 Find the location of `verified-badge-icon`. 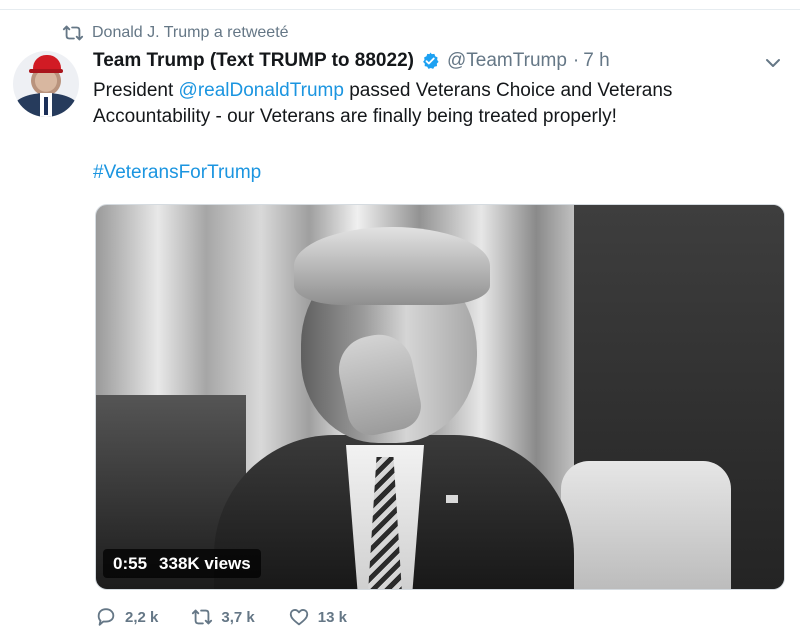

verified-badge-icon is located at coordinates (431, 60).